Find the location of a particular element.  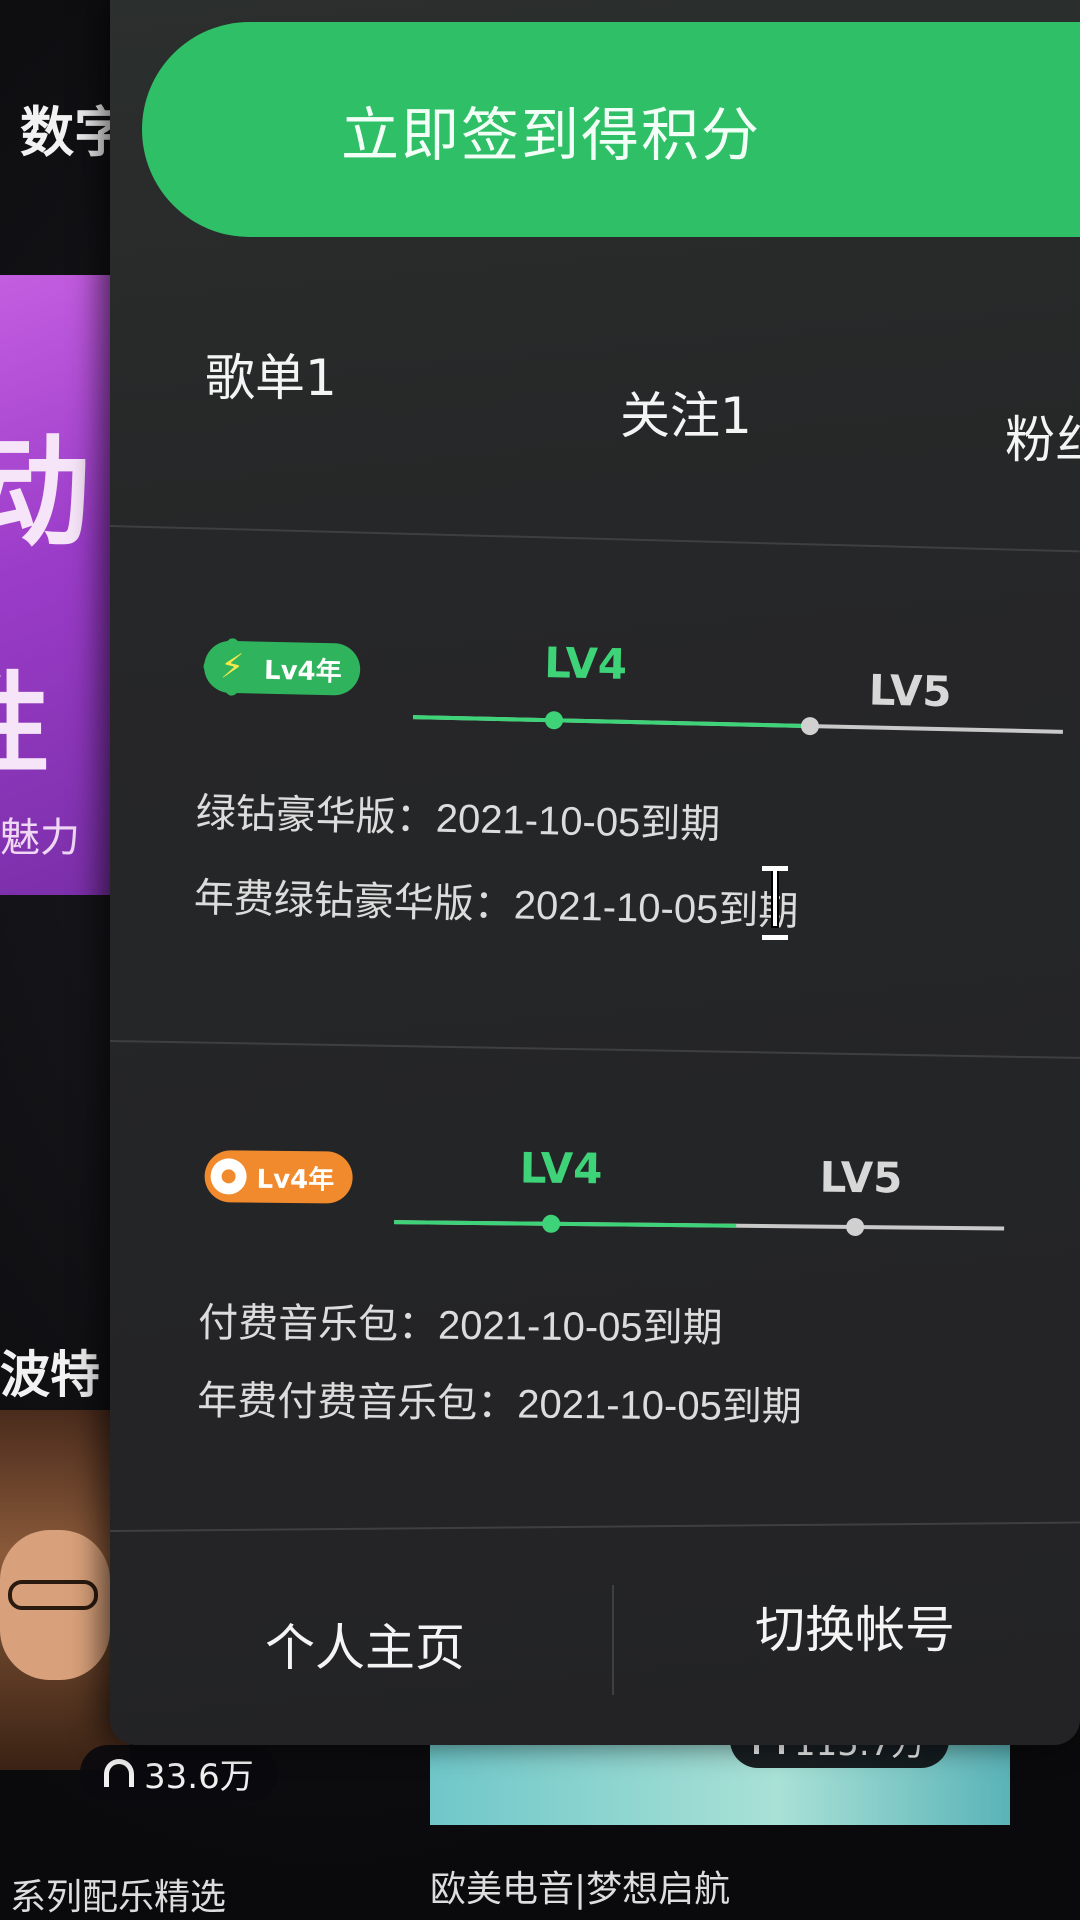

music-level-badge: Lv4年 is located at coordinates (278, 1177).